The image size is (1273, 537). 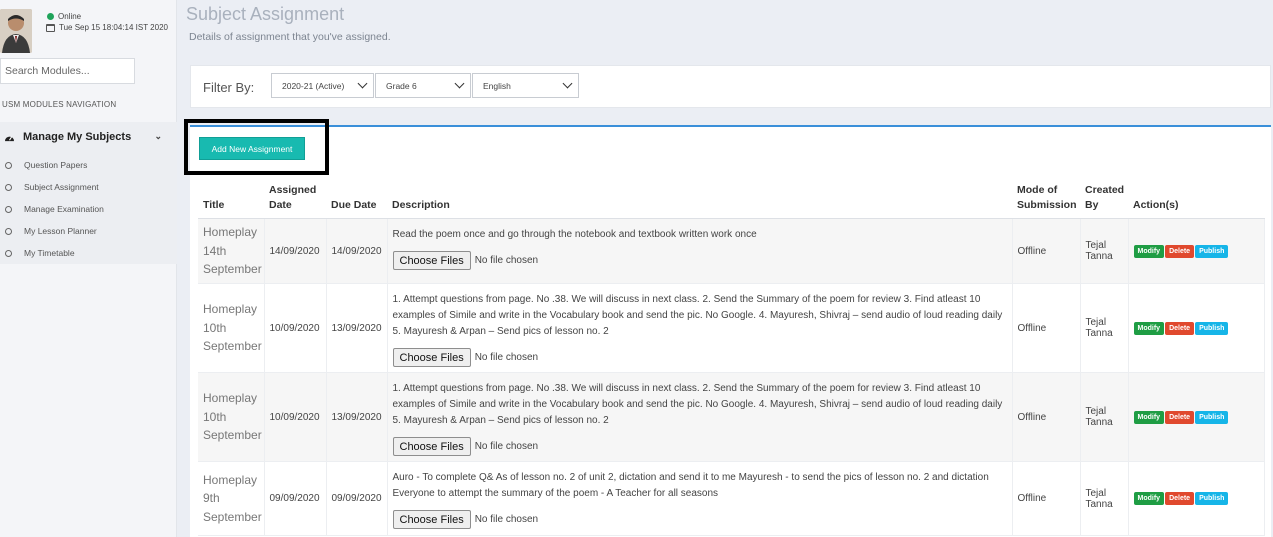 What do you see at coordinates (252, 148) in the screenshot?
I see `add-new-assignment-button: Add New Assignment` at bounding box center [252, 148].